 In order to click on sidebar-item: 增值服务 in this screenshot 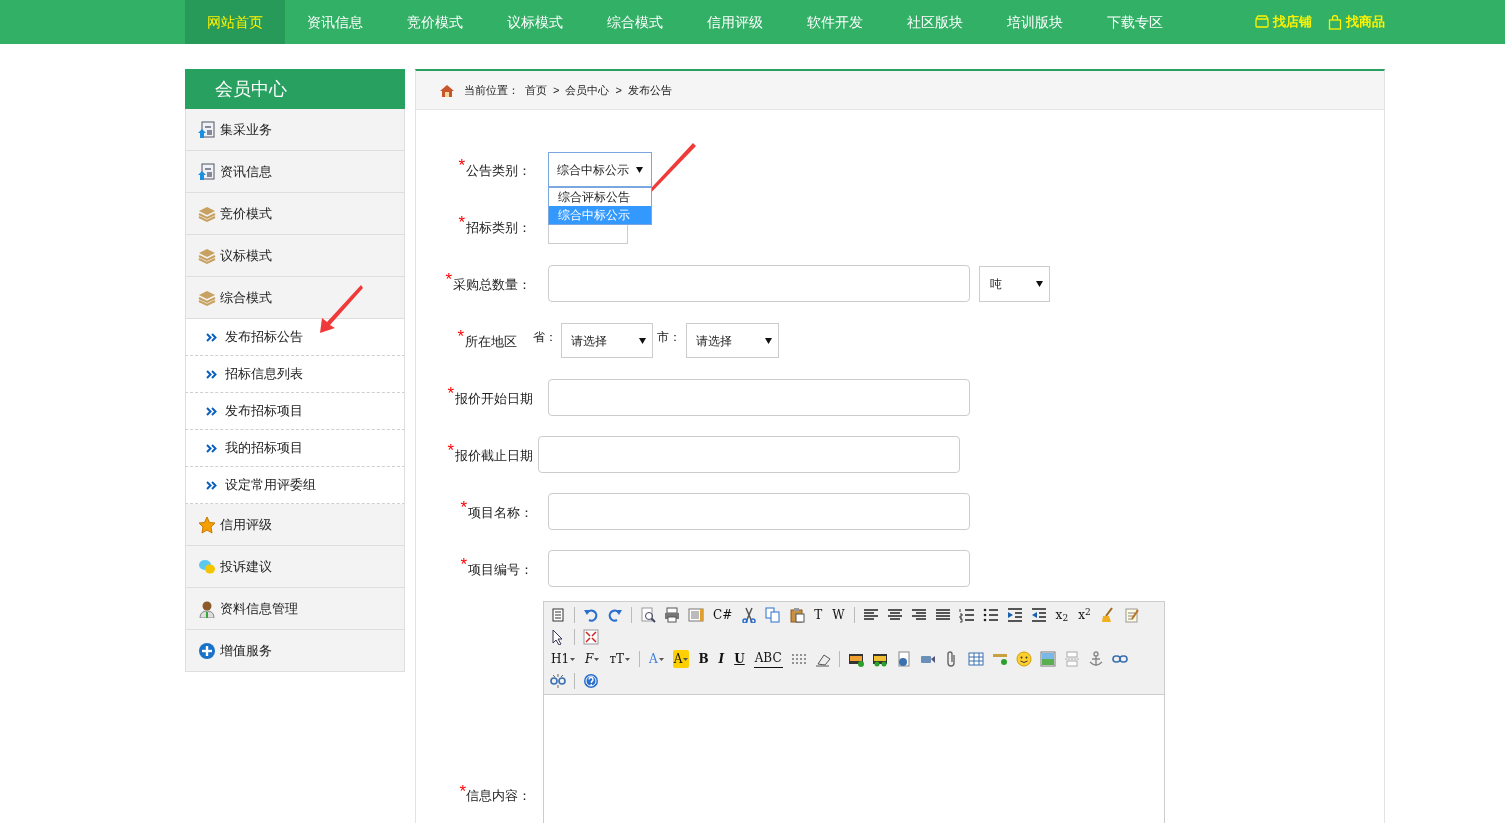, I will do `click(295, 651)`.